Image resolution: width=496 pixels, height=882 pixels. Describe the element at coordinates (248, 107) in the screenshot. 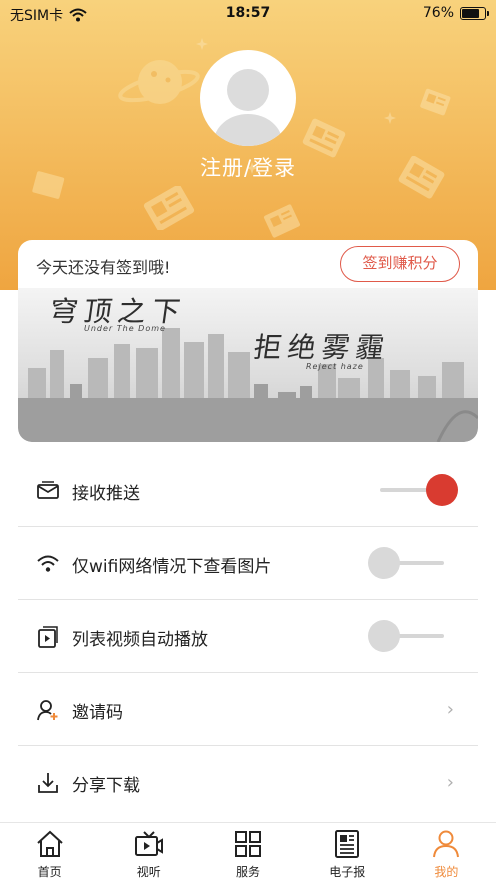

I see `default-avatar-icon` at that location.